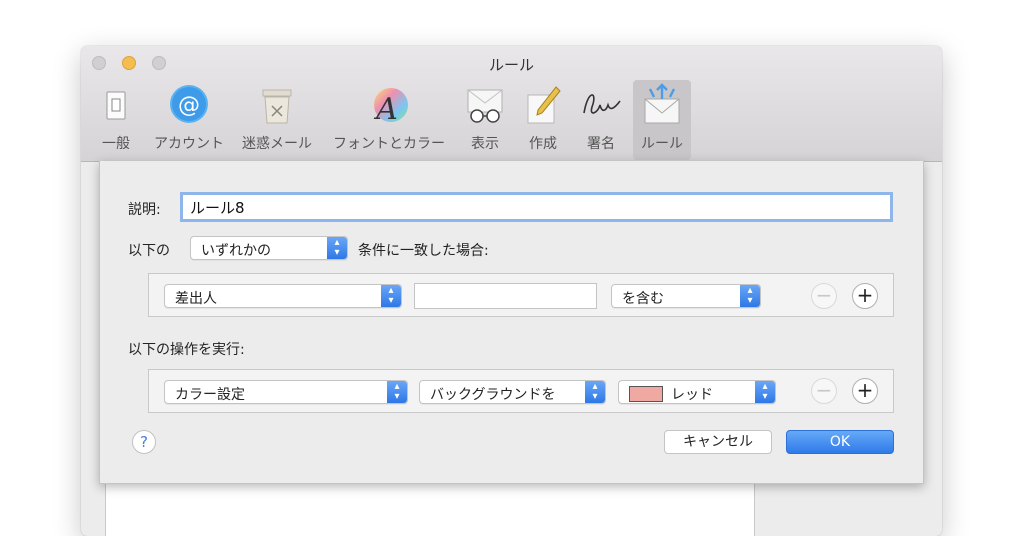  I want to click on add-condition-button: +, so click(865, 296).